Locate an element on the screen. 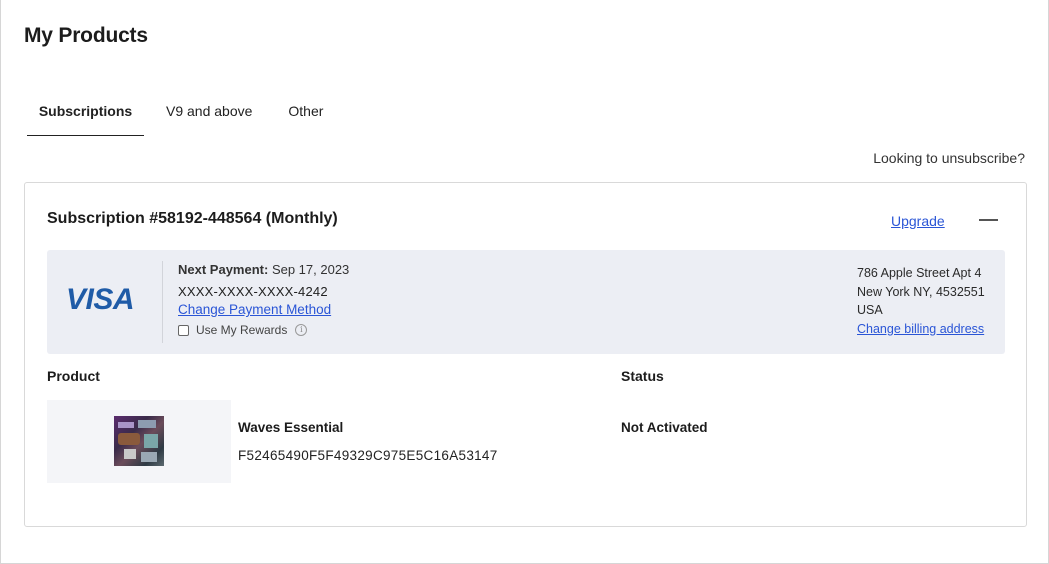 The height and width of the screenshot is (564, 1049). tab-other: Other is located at coordinates (305, 116).